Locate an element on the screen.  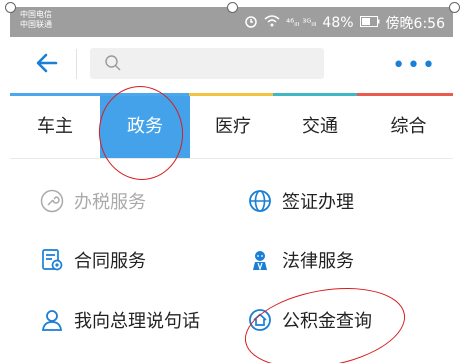
service-contract: 合同服务 is located at coordinates (93, 260).